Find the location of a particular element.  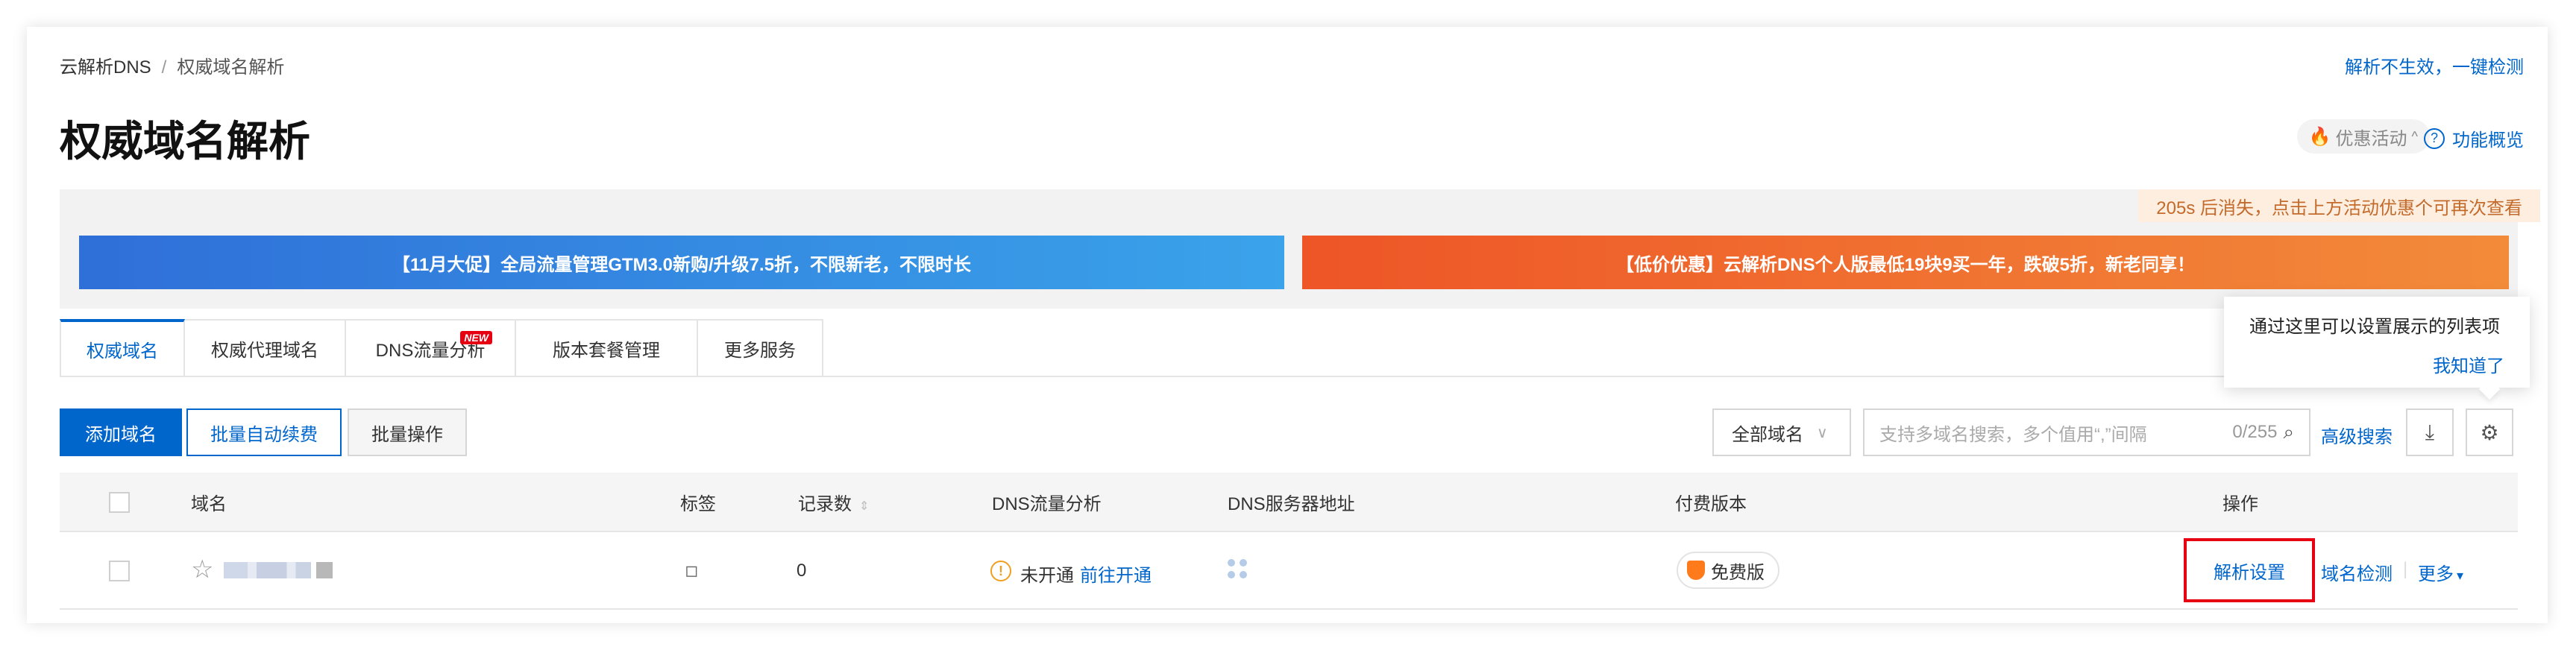

sort-icon: ⇕ is located at coordinates (864, 506).